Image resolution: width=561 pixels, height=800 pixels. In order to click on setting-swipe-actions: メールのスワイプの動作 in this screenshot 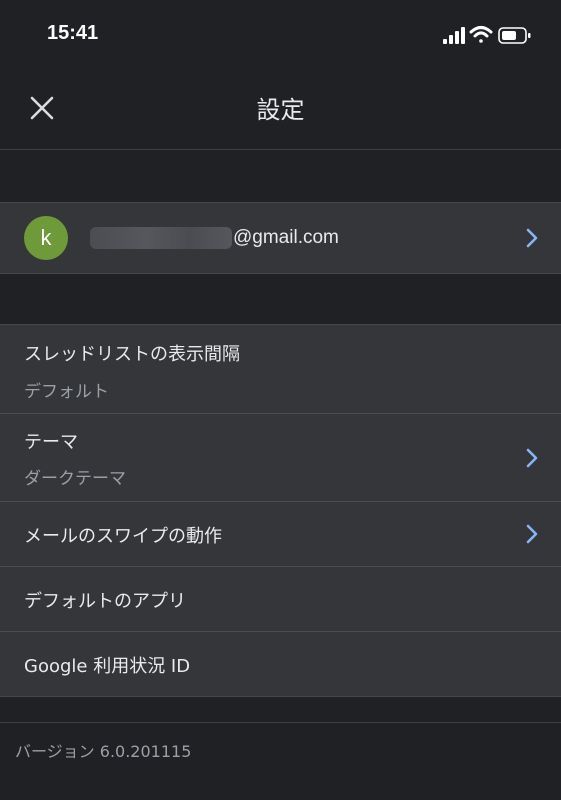, I will do `click(280, 534)`.